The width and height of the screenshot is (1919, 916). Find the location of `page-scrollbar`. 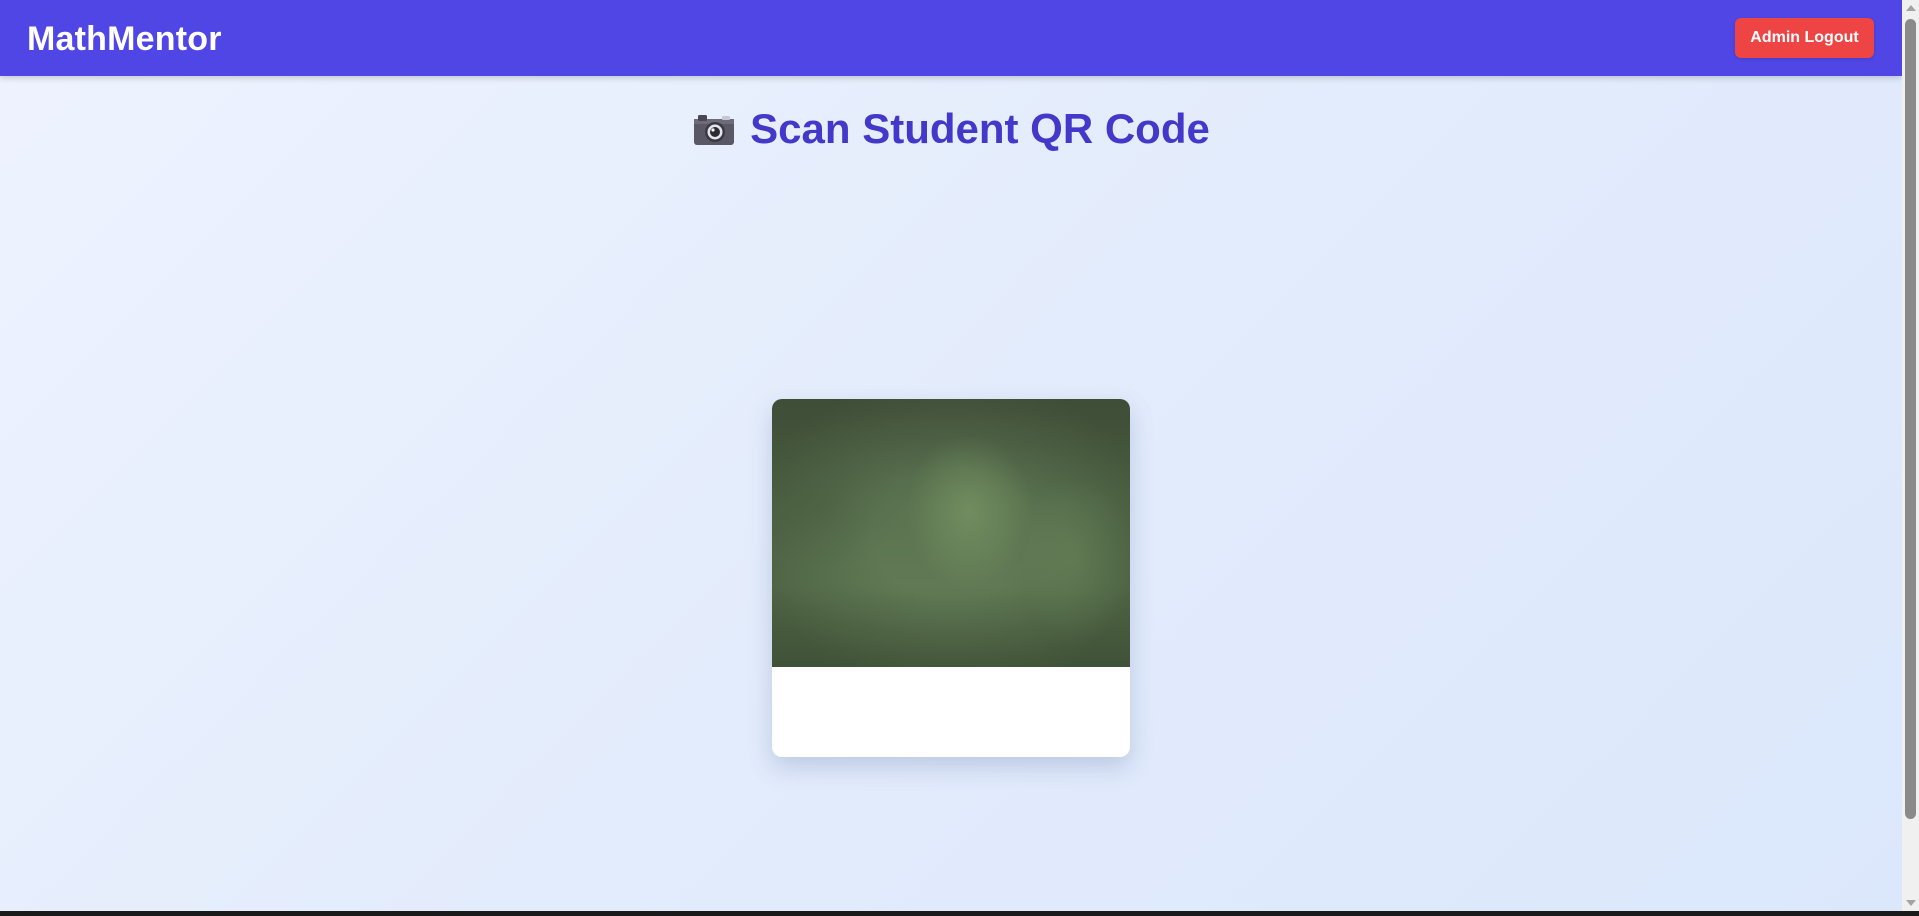

page-scrollbar is located at coordinates (1910, 455).